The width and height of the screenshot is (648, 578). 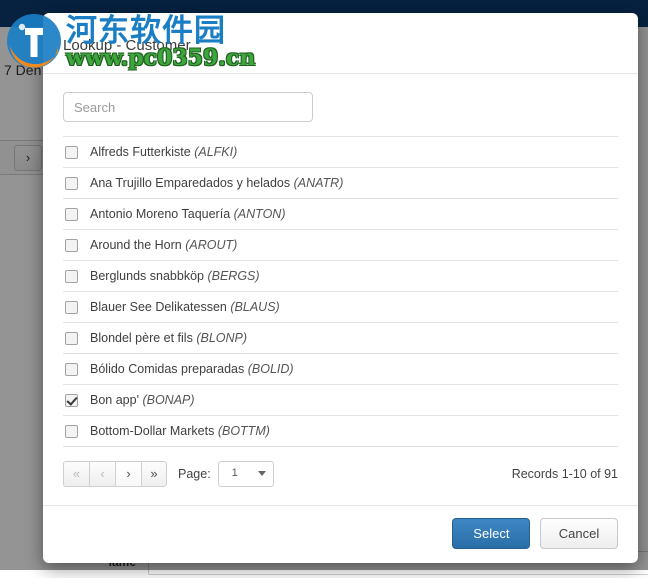 What do you see at coordinates (185, 307) in the screenshot?
I see `list-item-label: Blauer See Delikatessen (BLAUS)` at bounding box center [185, 307].